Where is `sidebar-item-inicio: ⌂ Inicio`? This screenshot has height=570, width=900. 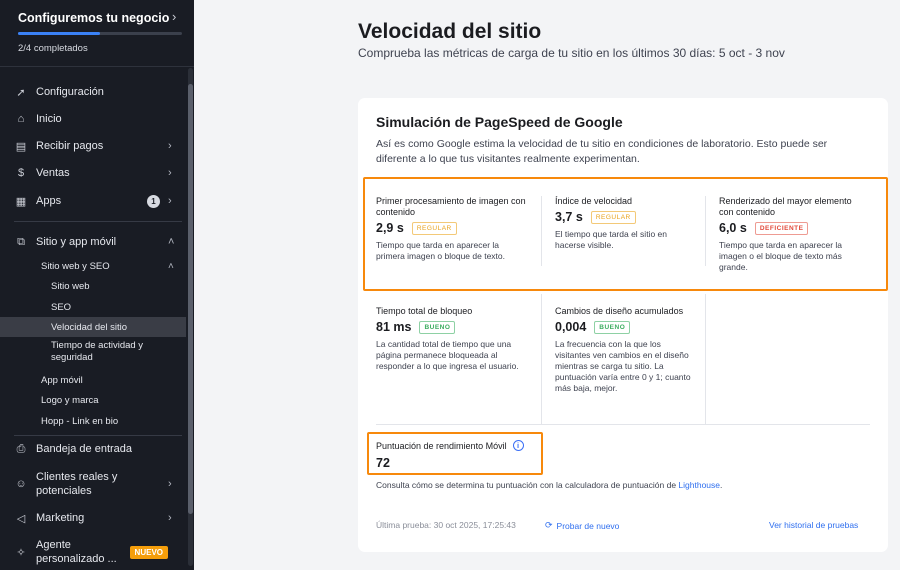 sidebar-item-inicio: ⌂ Inicio is located at coordinates (93, 119).